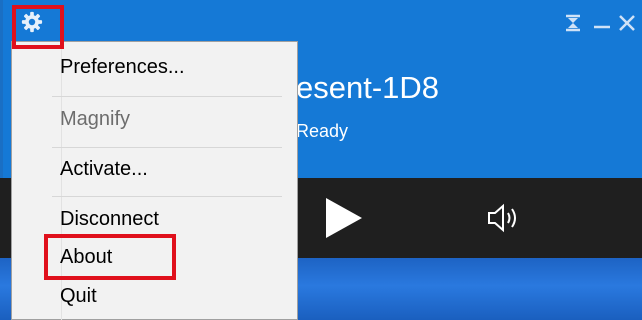 The image size is (642, 320). I want to click on menu-gutter, so click(61, 181).